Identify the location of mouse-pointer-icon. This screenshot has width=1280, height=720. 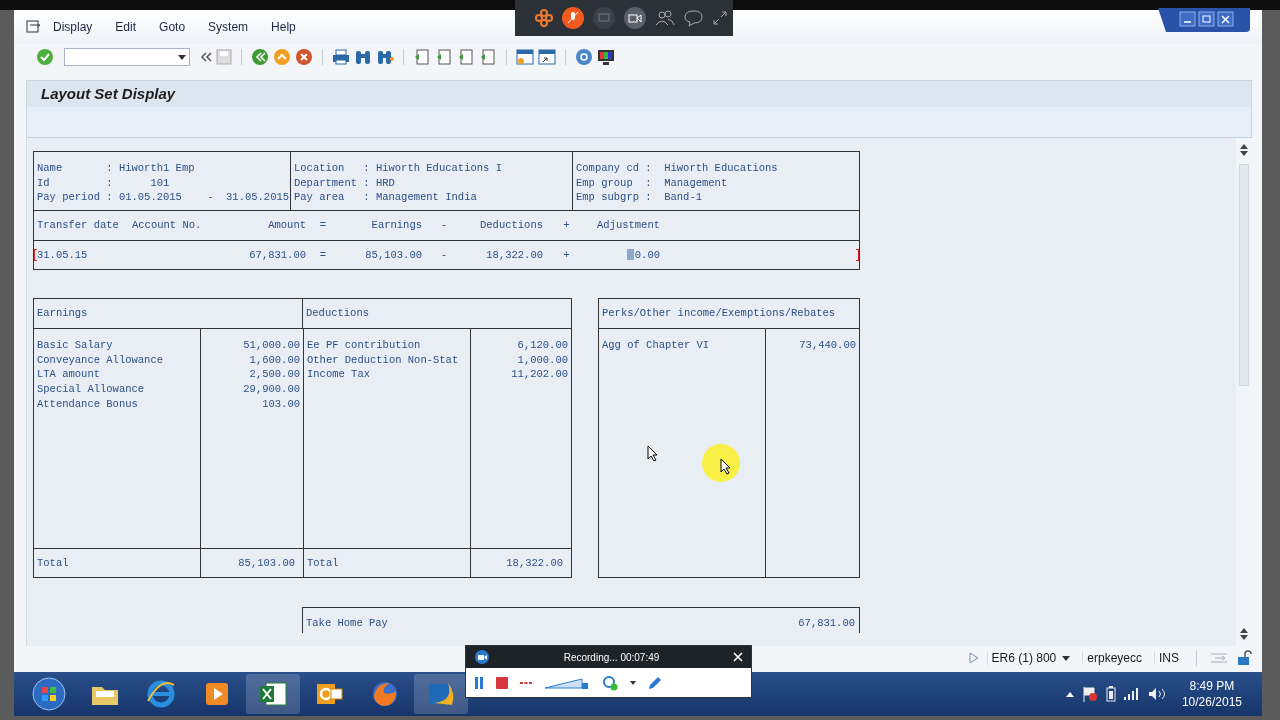
(725, 466).